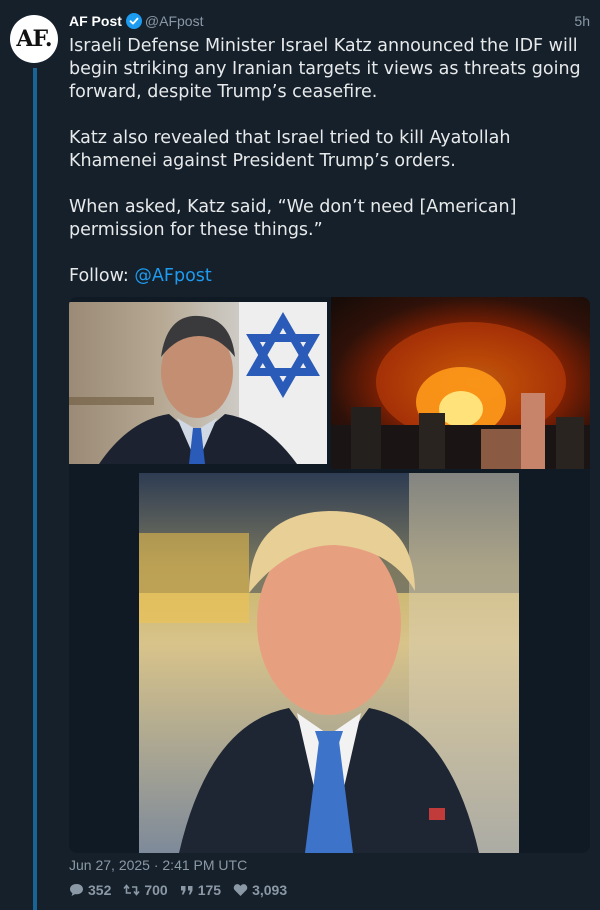  I want to click on quote-icon, so click(186, 890).